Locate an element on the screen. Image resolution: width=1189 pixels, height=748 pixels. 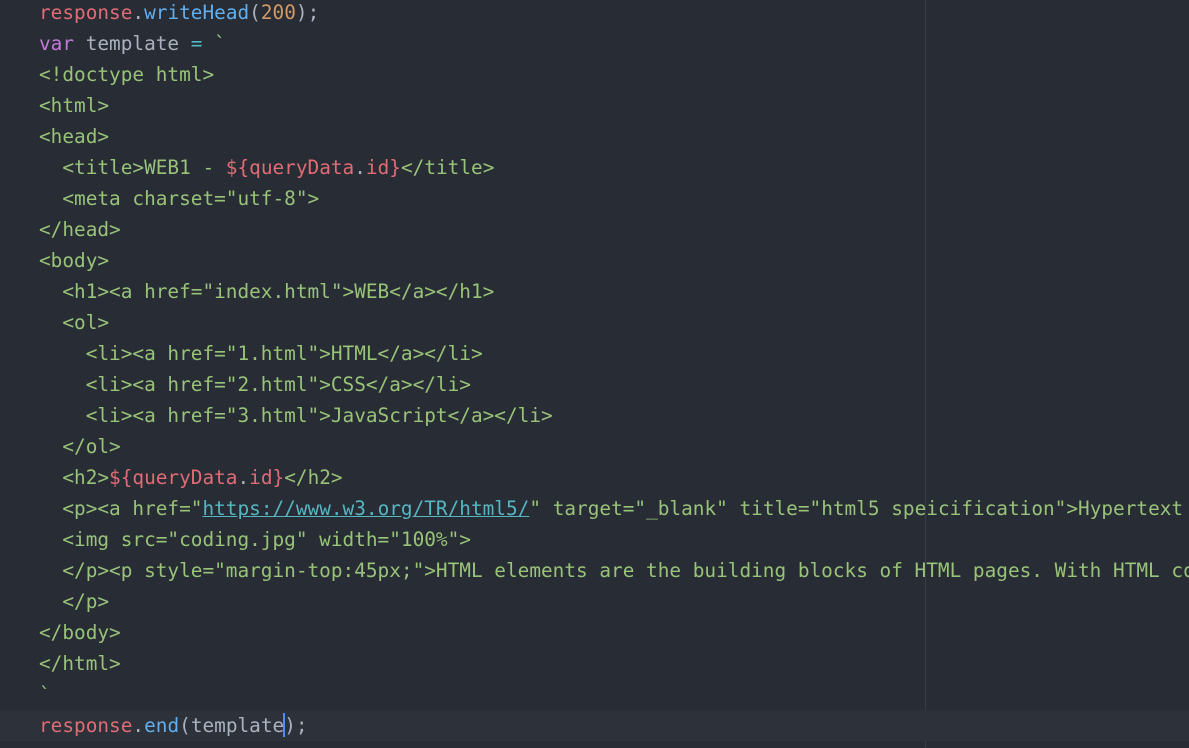
code-line-text: <li><a href="2.html">CSS</a></li> is located at coordinates (255, 384).